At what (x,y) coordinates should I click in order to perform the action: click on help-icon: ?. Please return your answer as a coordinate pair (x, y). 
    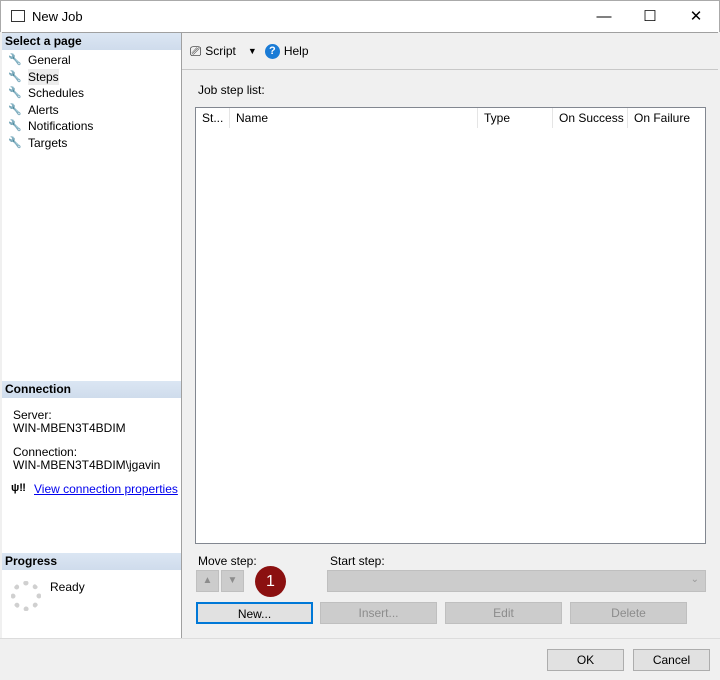
    Looking at the image, I should click on (272, 51).